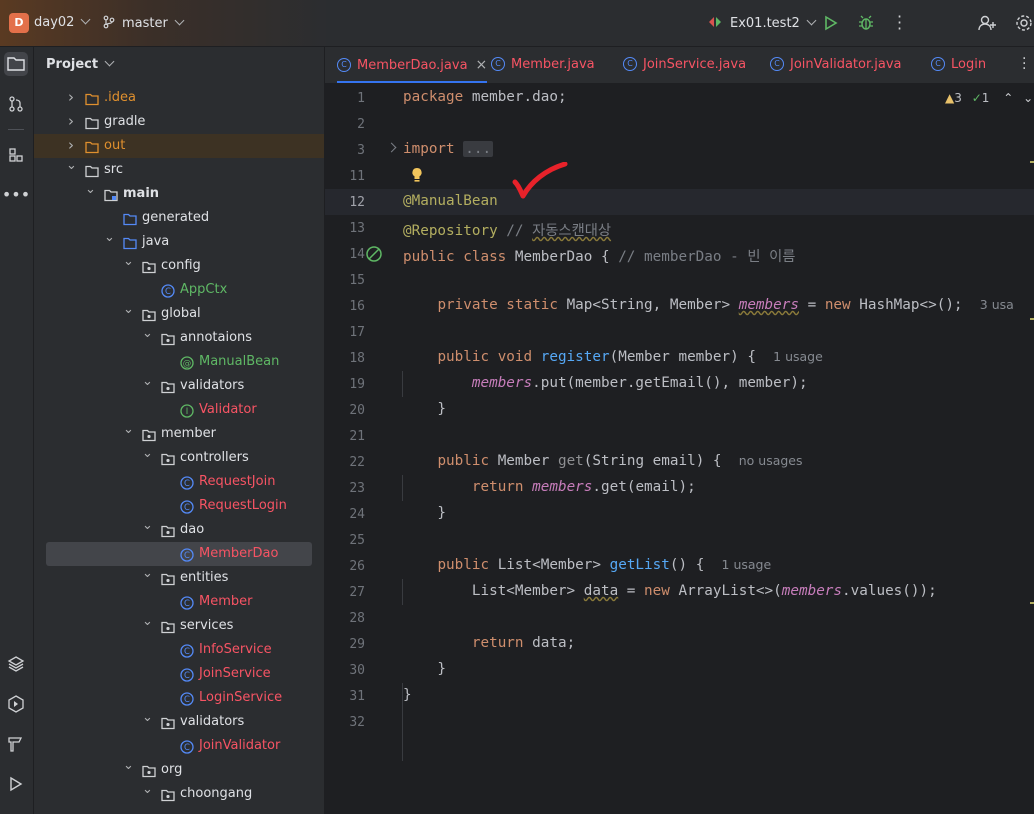  What do you see at coordinates (391, 147) in the screenshot?
I see `fold-arrow-icon` at bounding box center [391, 147].